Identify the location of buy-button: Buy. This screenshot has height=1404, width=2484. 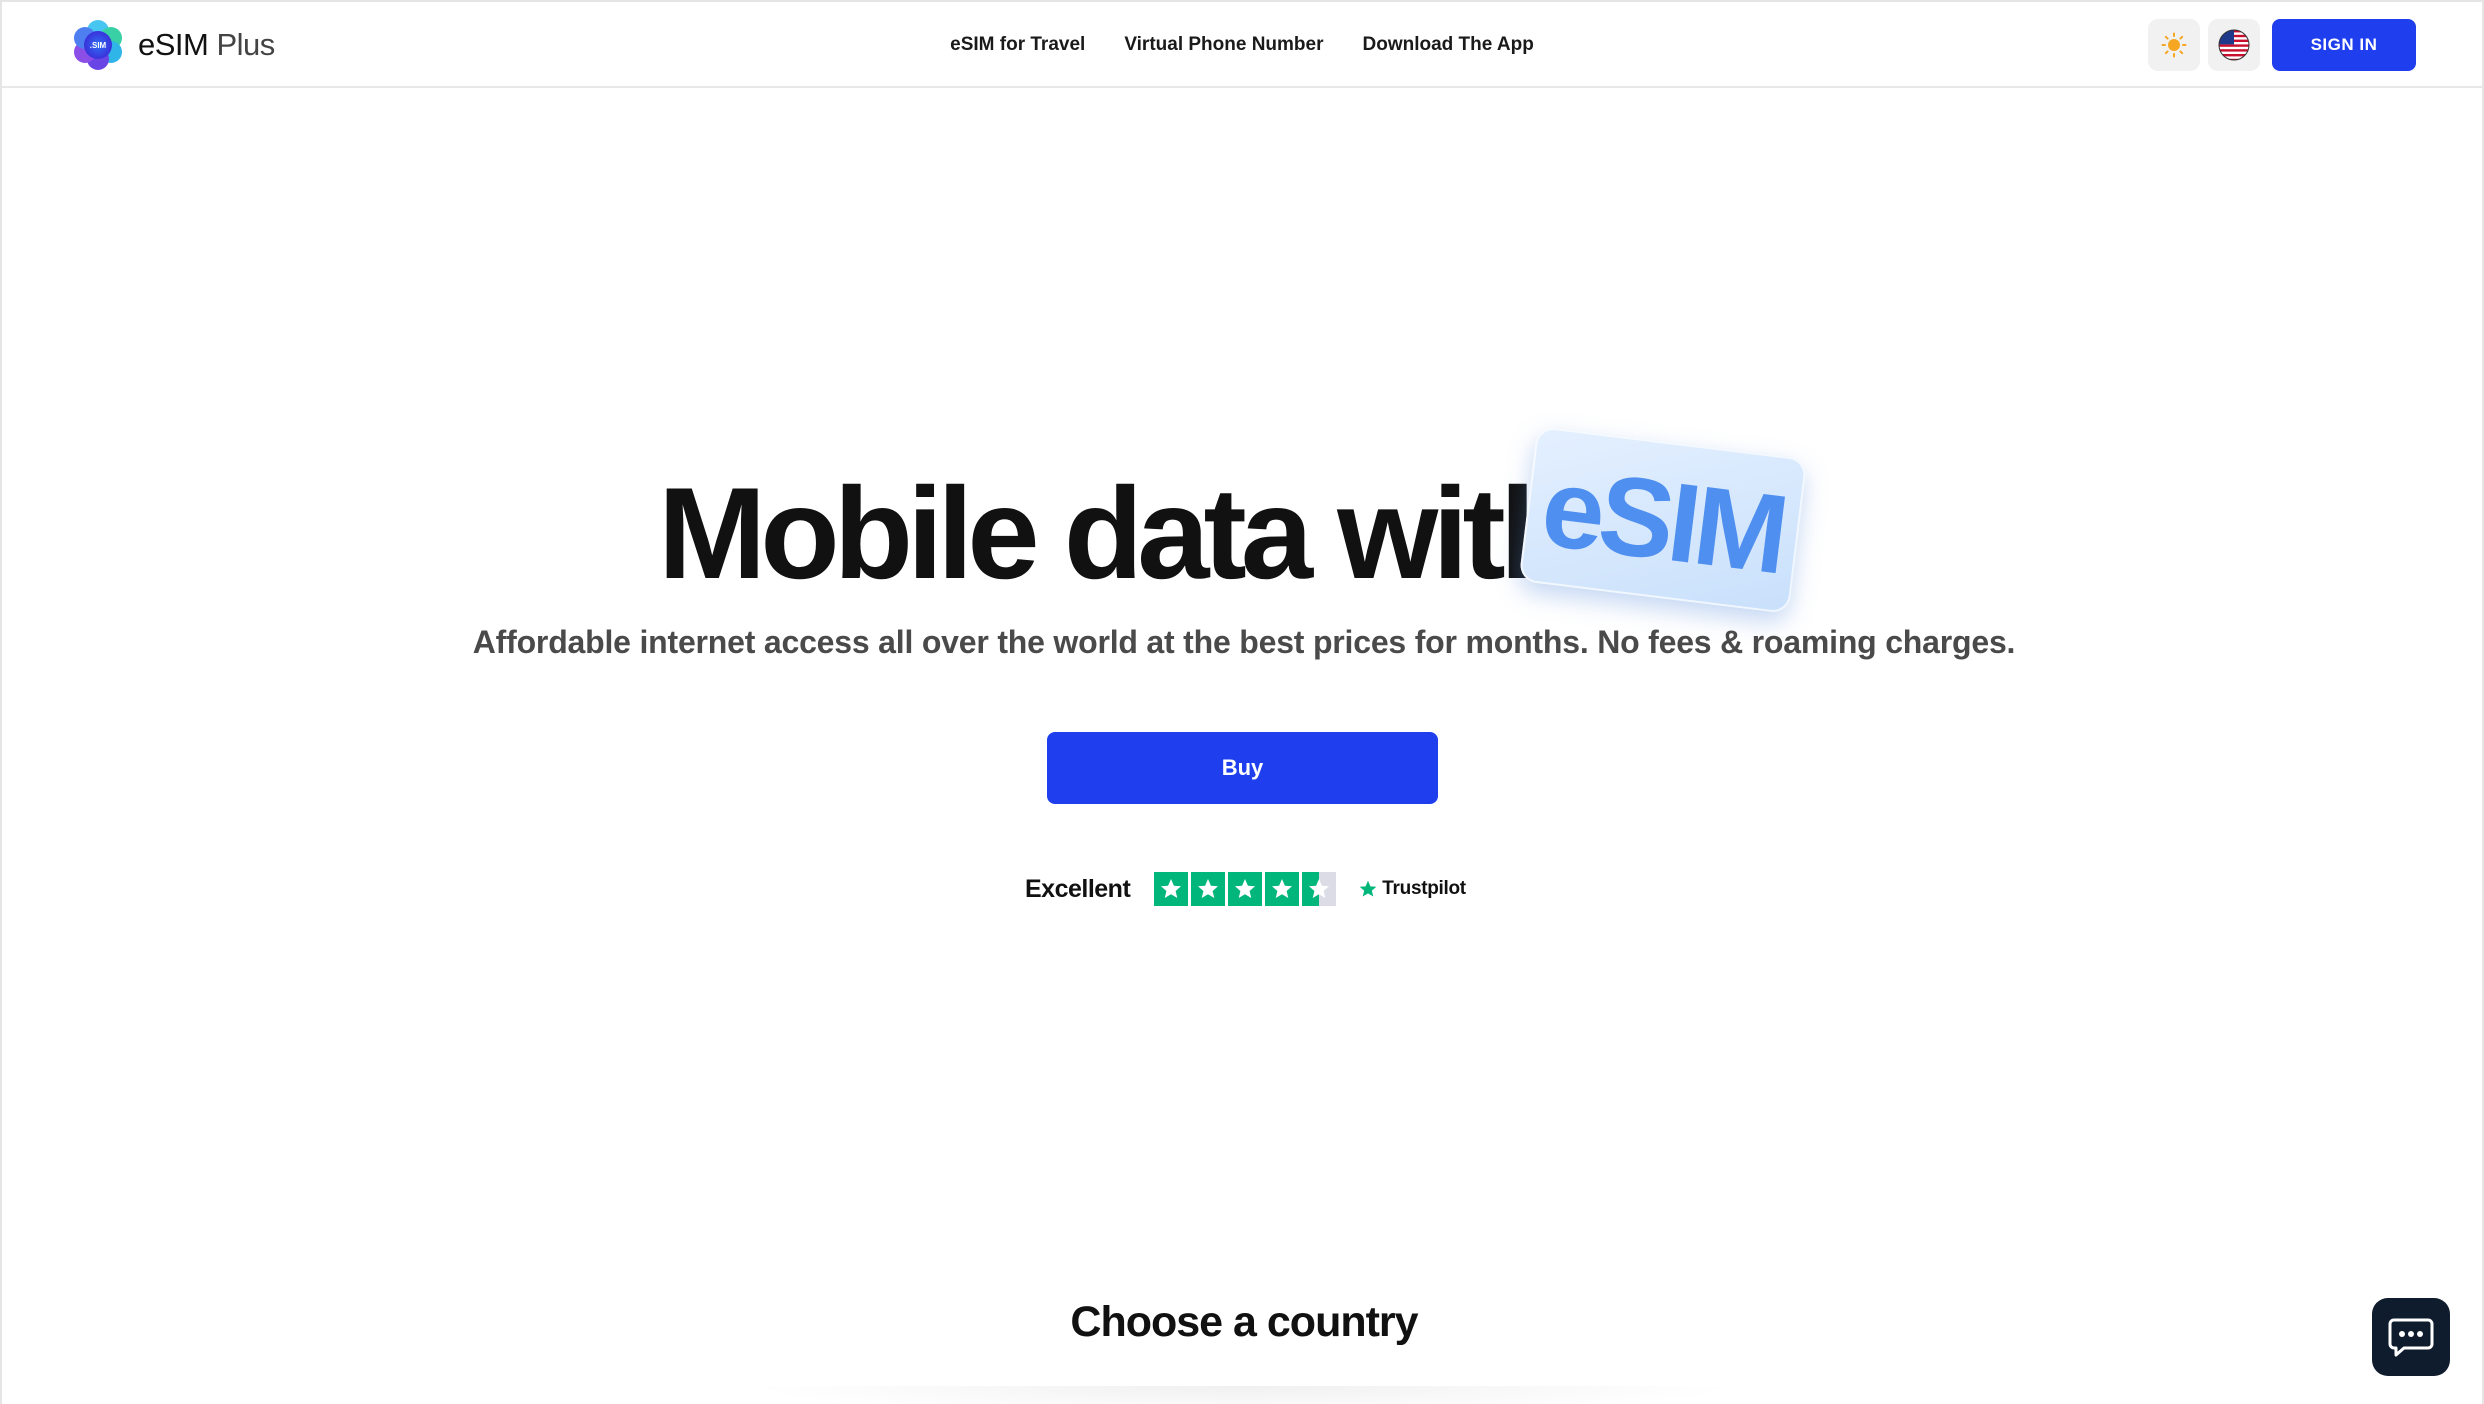
(1242, 768).